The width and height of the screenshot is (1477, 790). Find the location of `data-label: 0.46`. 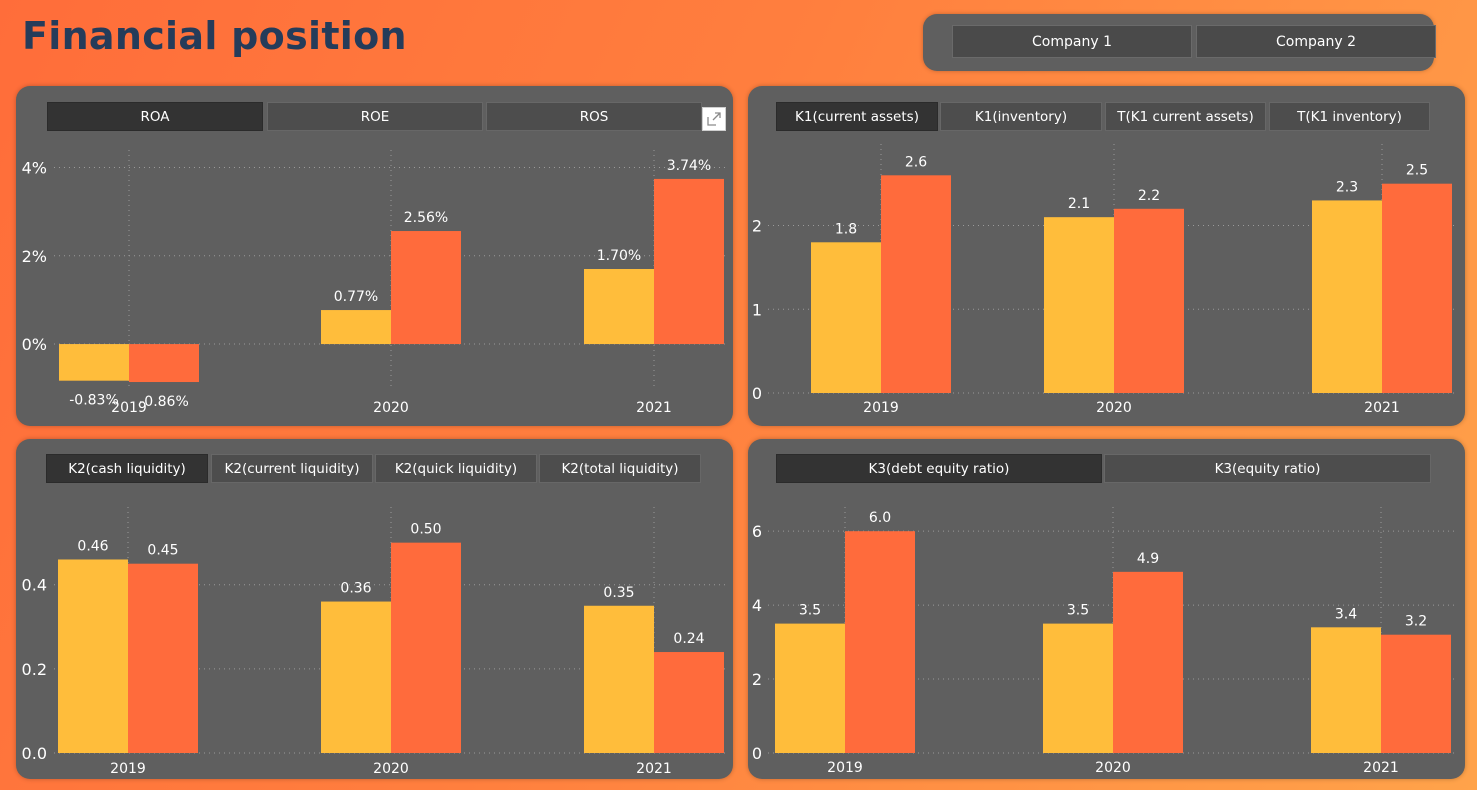

data-label: 0.46 is located at coordinates (92, 546).